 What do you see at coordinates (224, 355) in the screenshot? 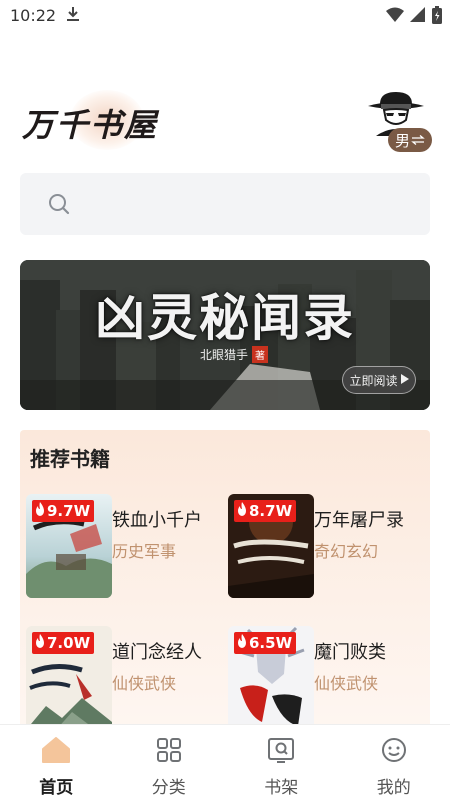
I see `author-name: 北眼猎手` at bounding box center [224, 355].